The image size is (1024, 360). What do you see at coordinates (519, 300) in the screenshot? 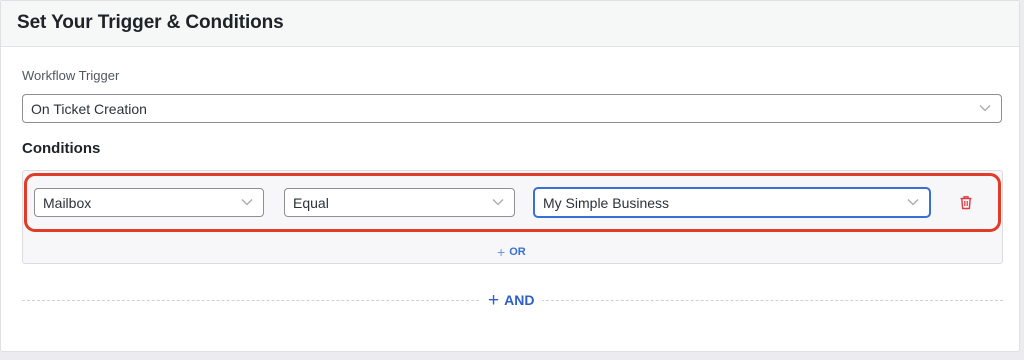
I see `and-label: AND` at bounding box center [519, 300].